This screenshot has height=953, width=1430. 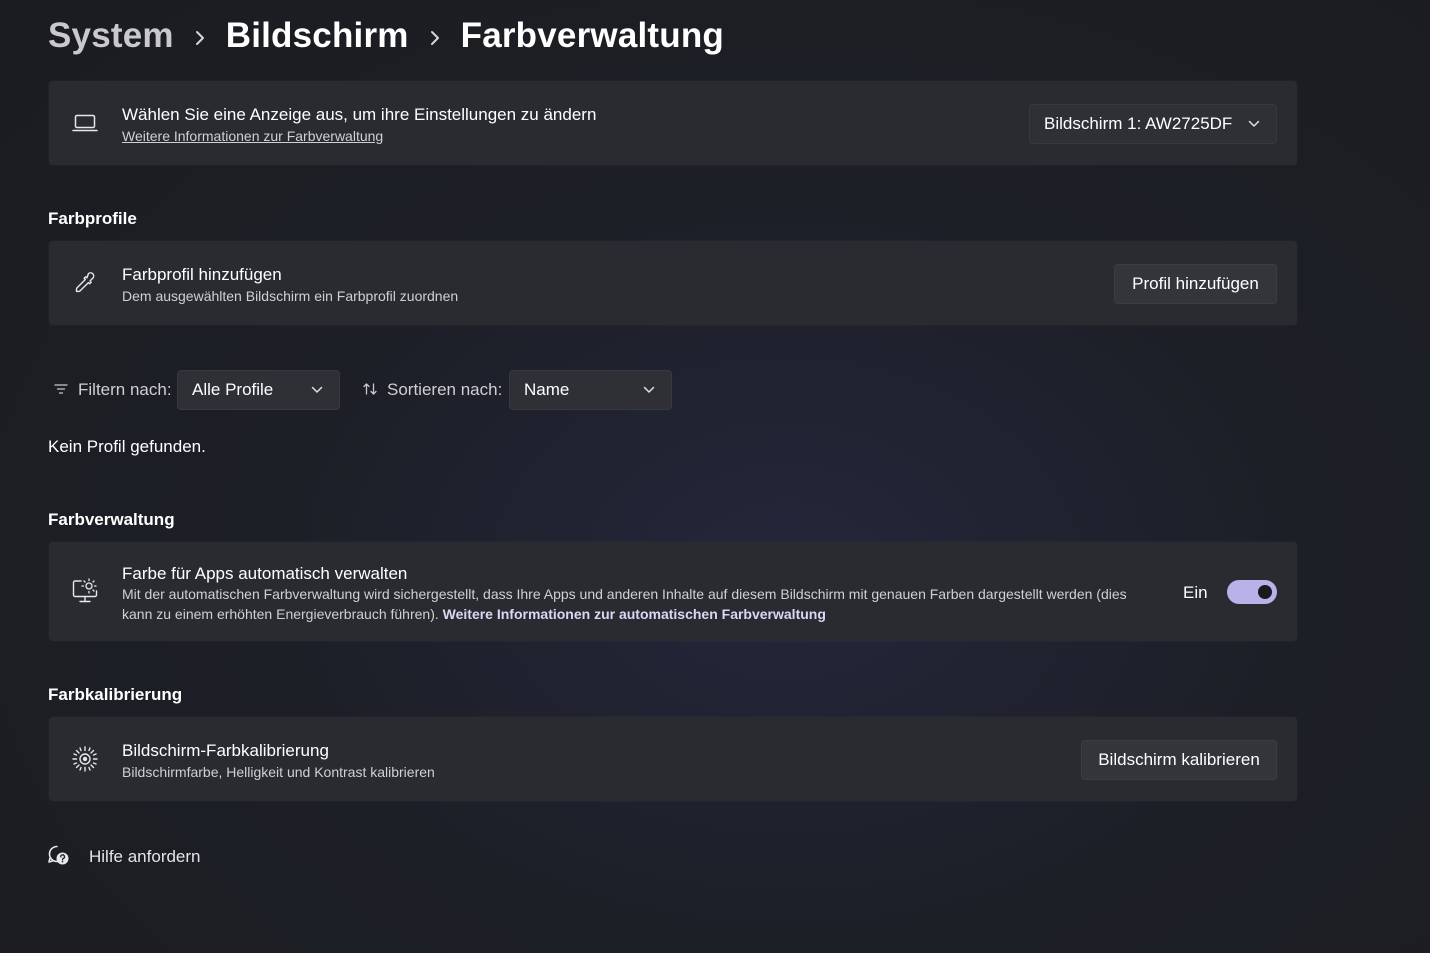 What do you see at coordinates (85, 283) in the screenshot?
I see `eyedropper-icon` at bounding box center [85, 283].